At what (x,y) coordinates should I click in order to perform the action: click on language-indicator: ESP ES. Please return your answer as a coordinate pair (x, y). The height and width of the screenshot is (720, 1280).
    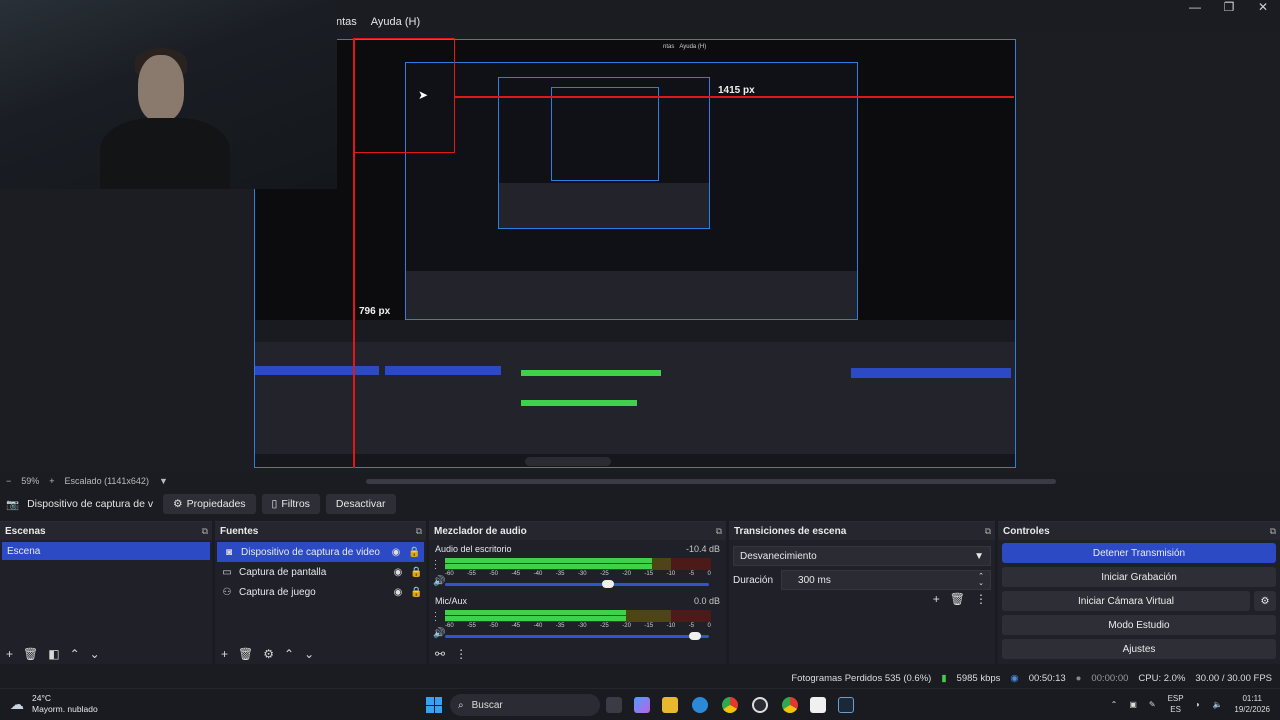
    Looking at the image, I should click on (1176, 704).